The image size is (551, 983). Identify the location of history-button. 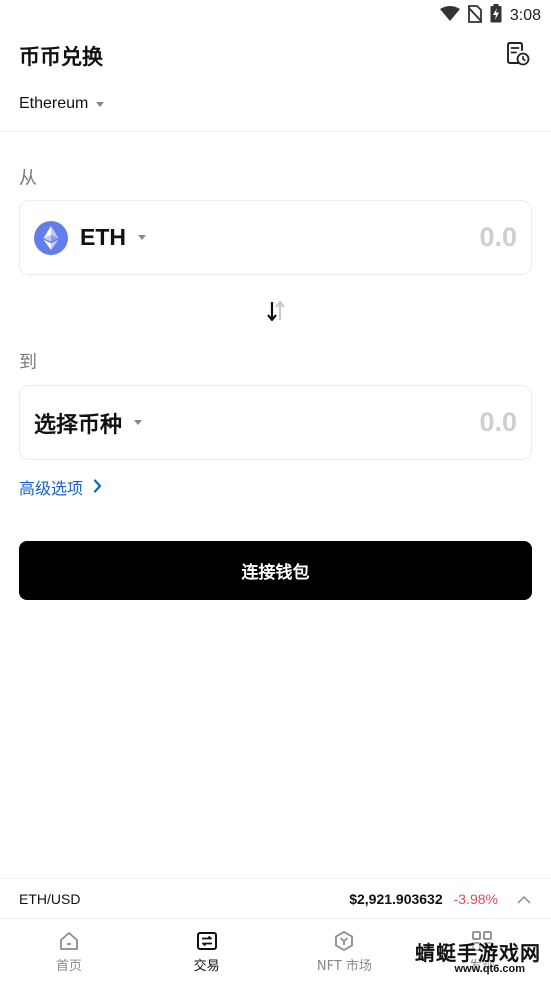
(518, 56).